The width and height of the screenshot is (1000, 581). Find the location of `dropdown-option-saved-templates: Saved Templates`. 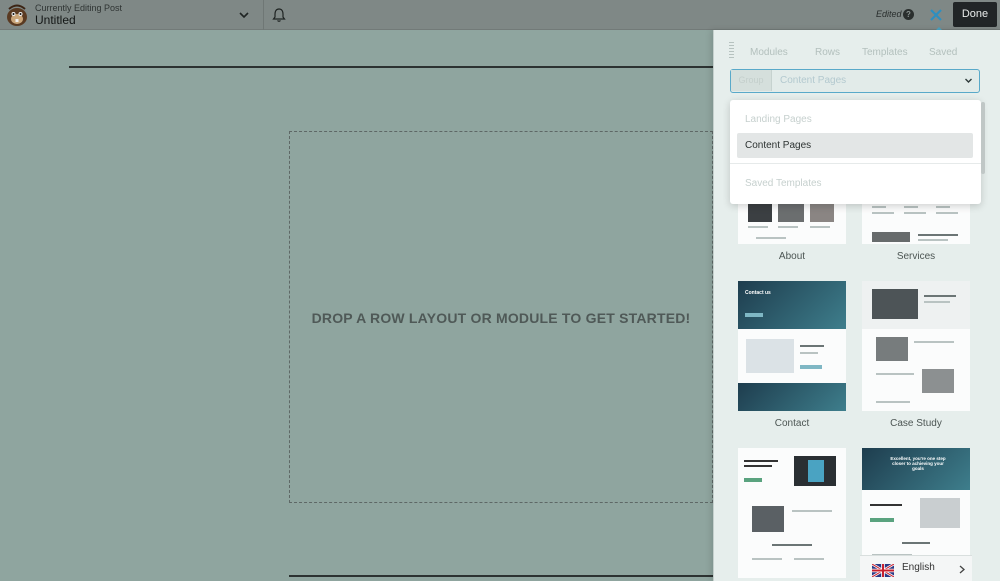

dropdown-option-saved-templates: Saved Templates is located at coordinates (855, 183).